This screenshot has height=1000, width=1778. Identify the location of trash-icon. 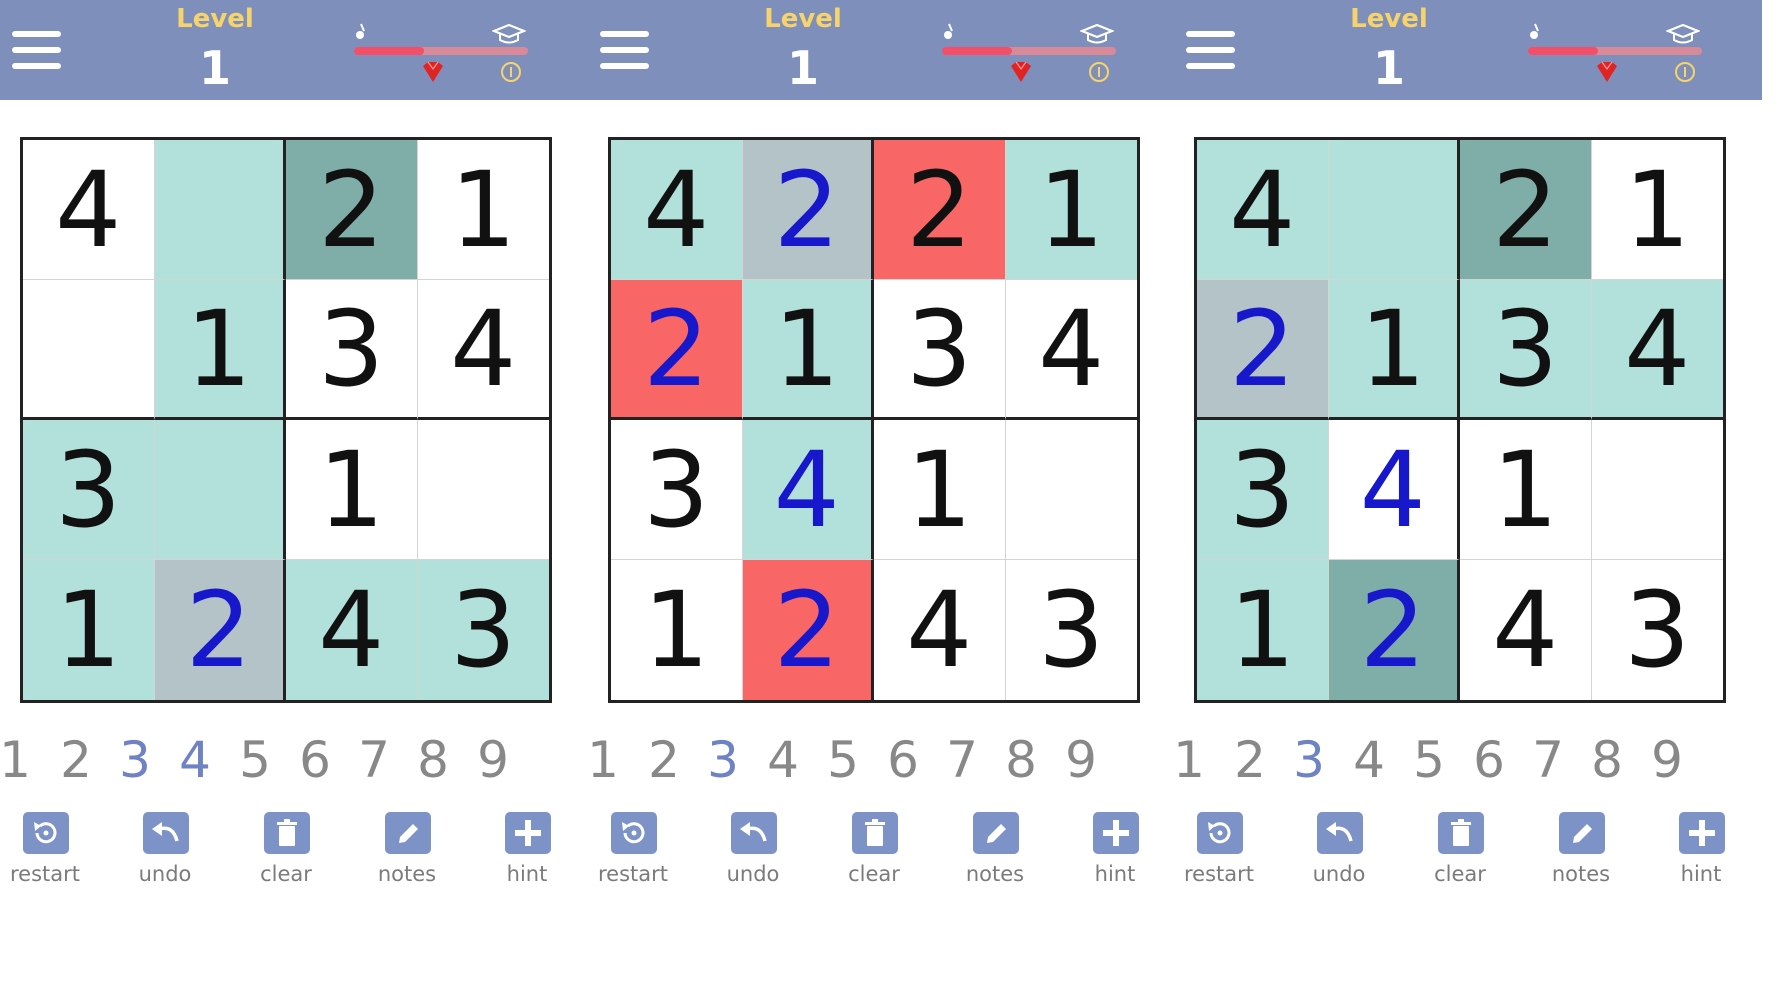
(287, 833).